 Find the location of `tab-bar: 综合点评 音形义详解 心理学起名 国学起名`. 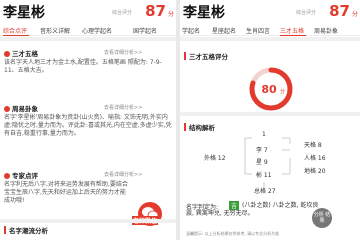

tab-bar: 综合点评 音形义详解 心理学起名 国学起名 is located at coordinates (88, 30).